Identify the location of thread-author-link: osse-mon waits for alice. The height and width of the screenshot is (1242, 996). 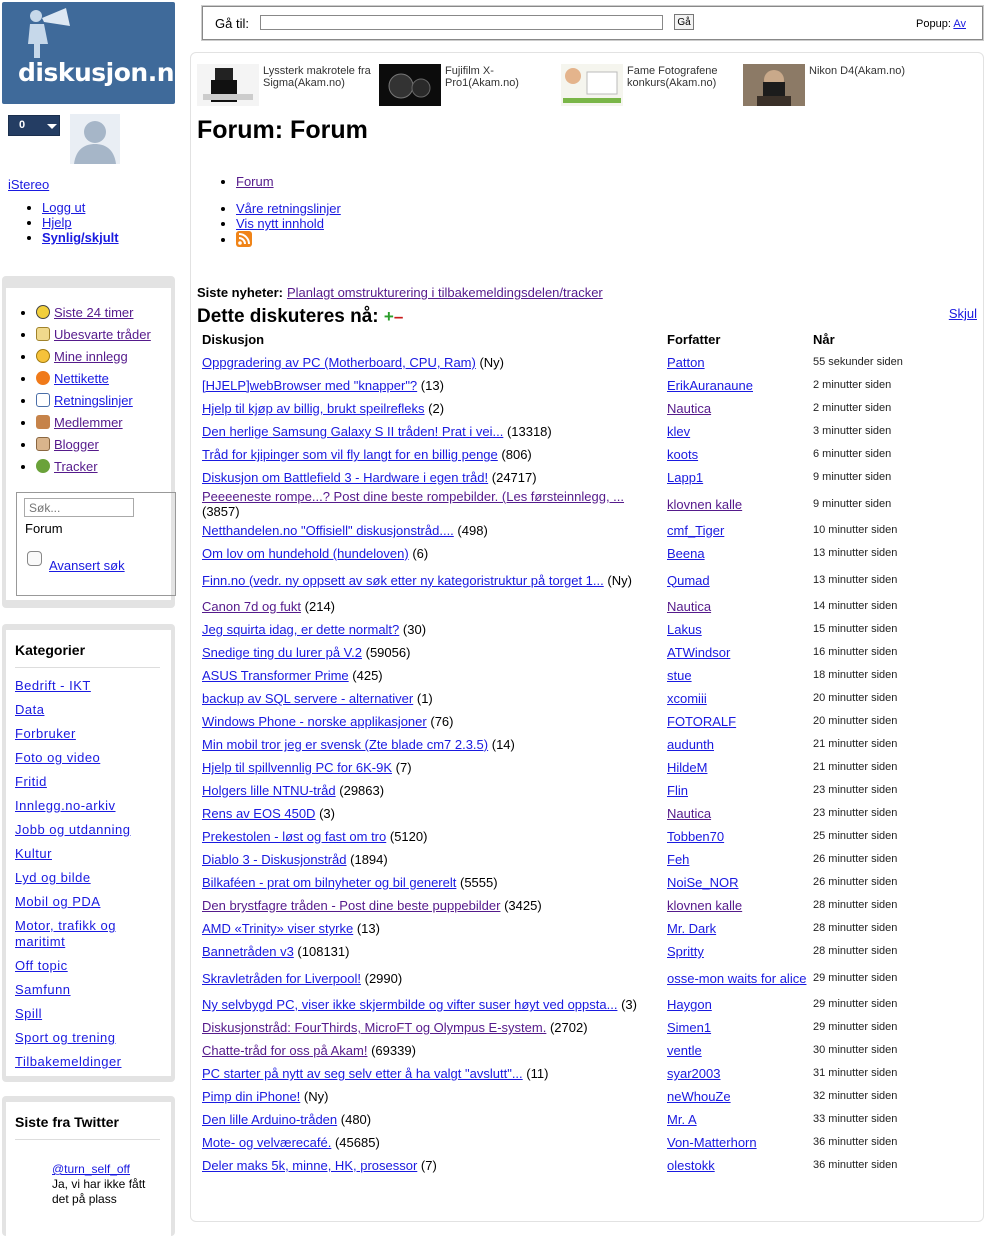
(736, 978).